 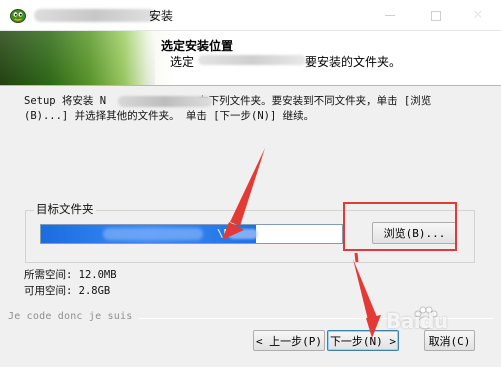 I want to click on annotation-arrow-next, so click(x=367, y=298).